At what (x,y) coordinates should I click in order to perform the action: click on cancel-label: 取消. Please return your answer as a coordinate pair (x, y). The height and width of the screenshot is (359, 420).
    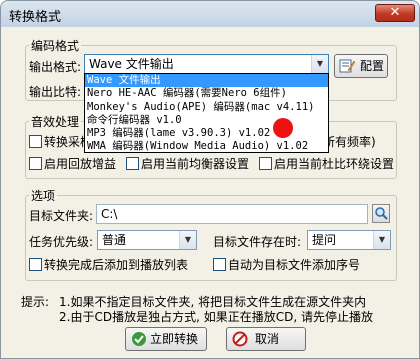
    Looking at the image, I should click on (267, 339).